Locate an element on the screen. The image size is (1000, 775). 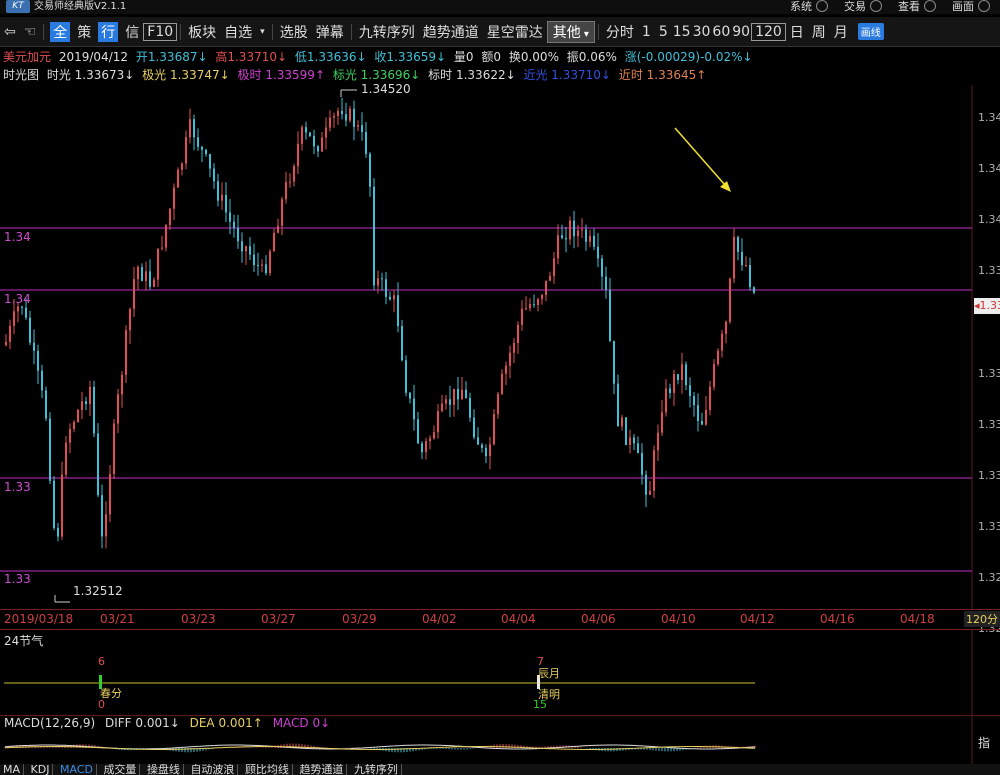
btn-danmaku: 弹幕 is located at coordinates (330, 32).